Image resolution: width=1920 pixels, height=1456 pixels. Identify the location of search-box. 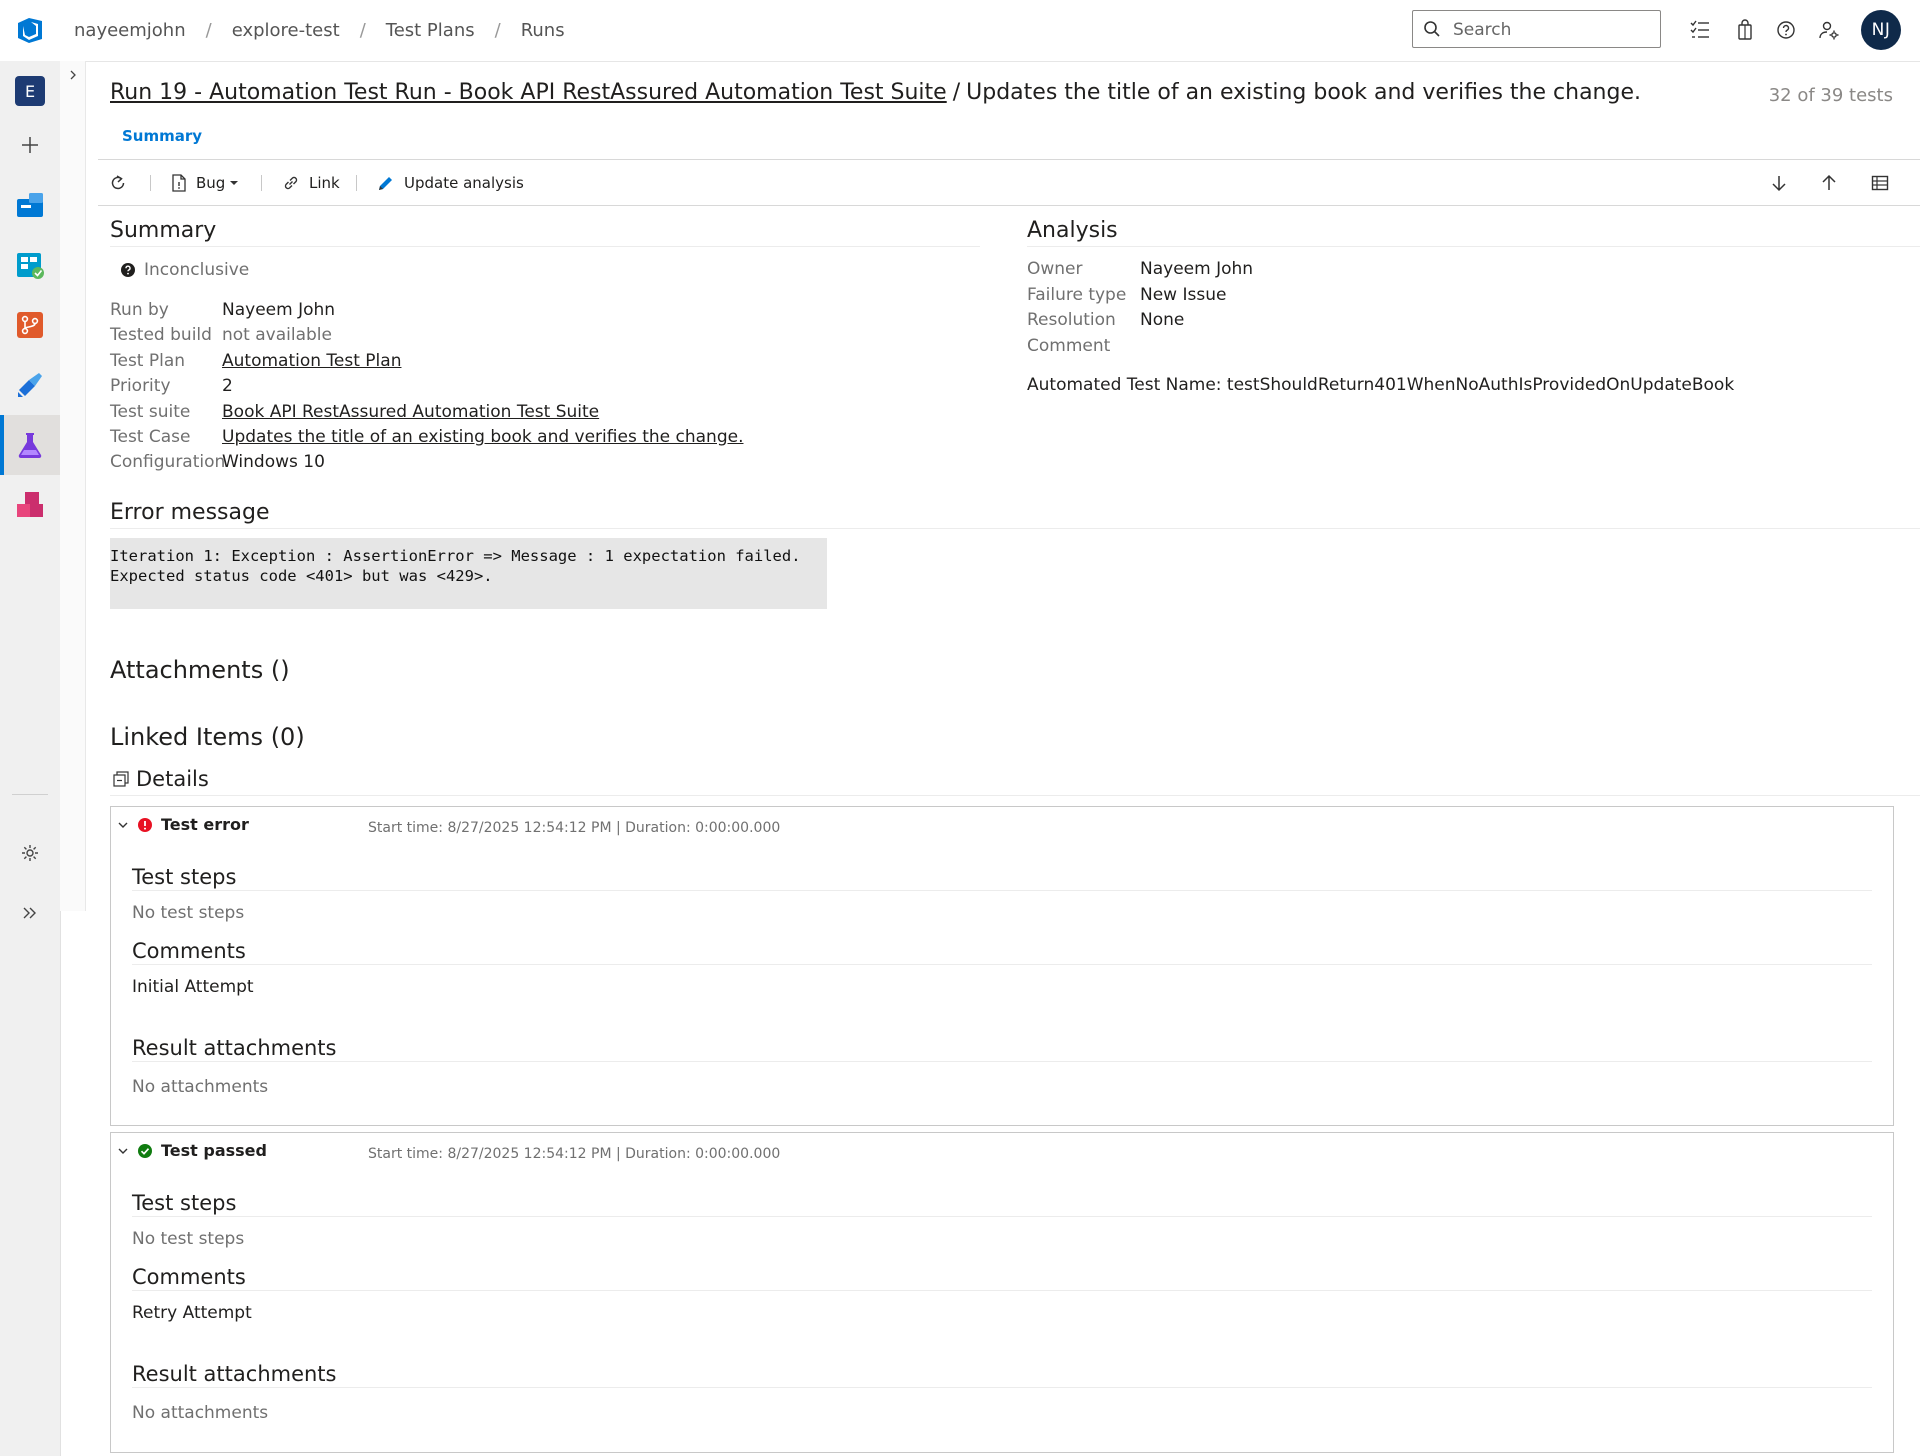
(1536, 29).